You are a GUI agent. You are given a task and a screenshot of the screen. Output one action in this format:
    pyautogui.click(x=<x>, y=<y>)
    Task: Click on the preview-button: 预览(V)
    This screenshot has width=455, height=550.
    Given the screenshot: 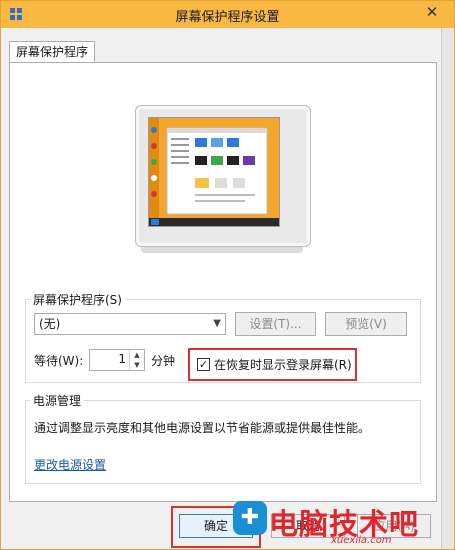 What is the action you would take?
    pyautogui.click(x=366, y=324)
    